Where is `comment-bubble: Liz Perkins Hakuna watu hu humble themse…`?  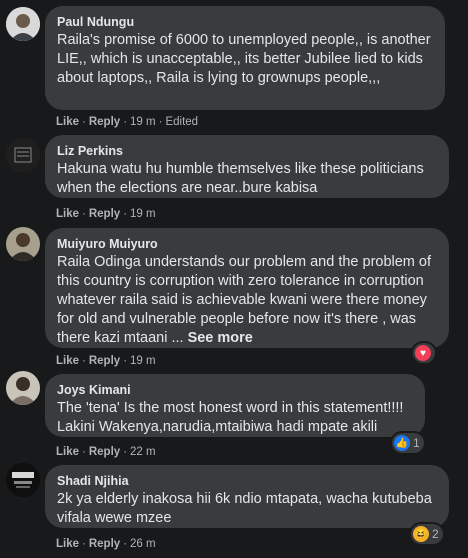
comment-bubble: Liz Perkins Hakuna watu hu humble themse… is located at coordinates (247, 166).